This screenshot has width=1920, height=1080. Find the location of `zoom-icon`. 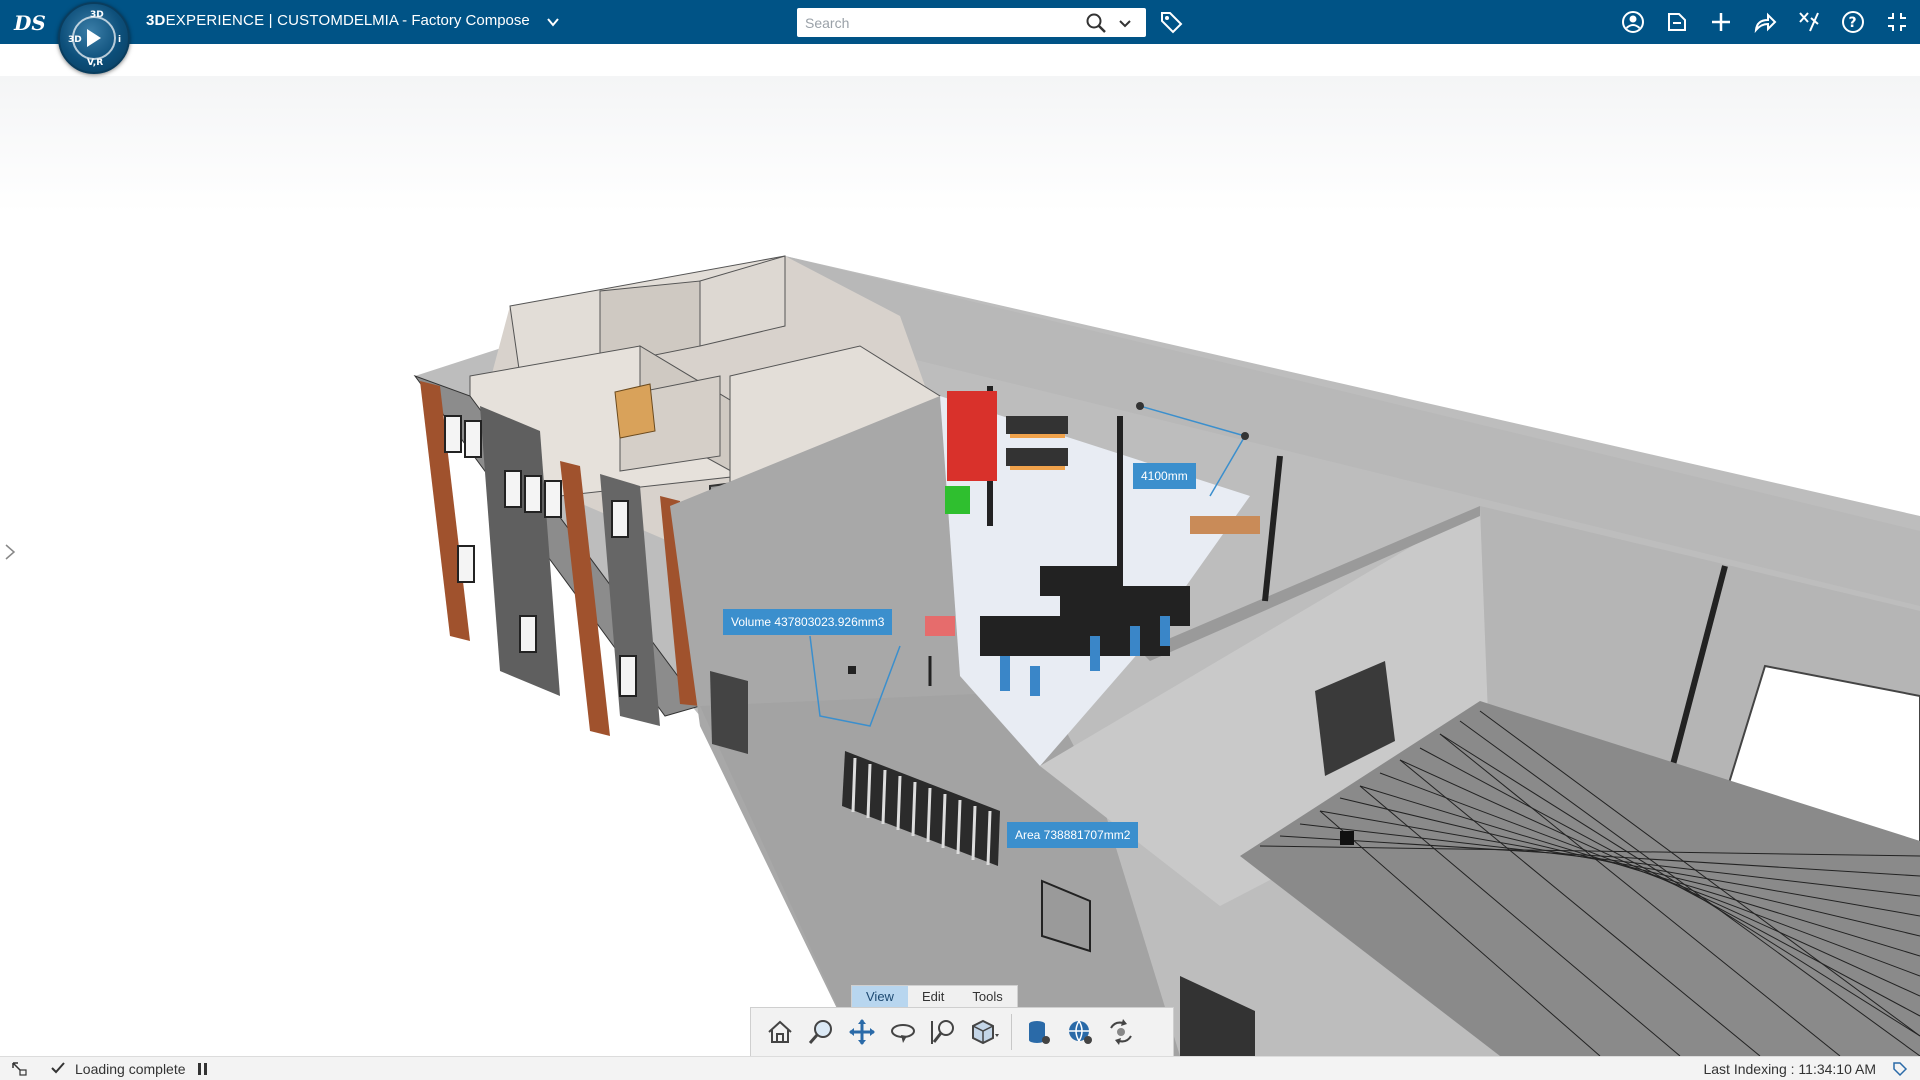

zoom-icon is located at coordinates (820, 1032).